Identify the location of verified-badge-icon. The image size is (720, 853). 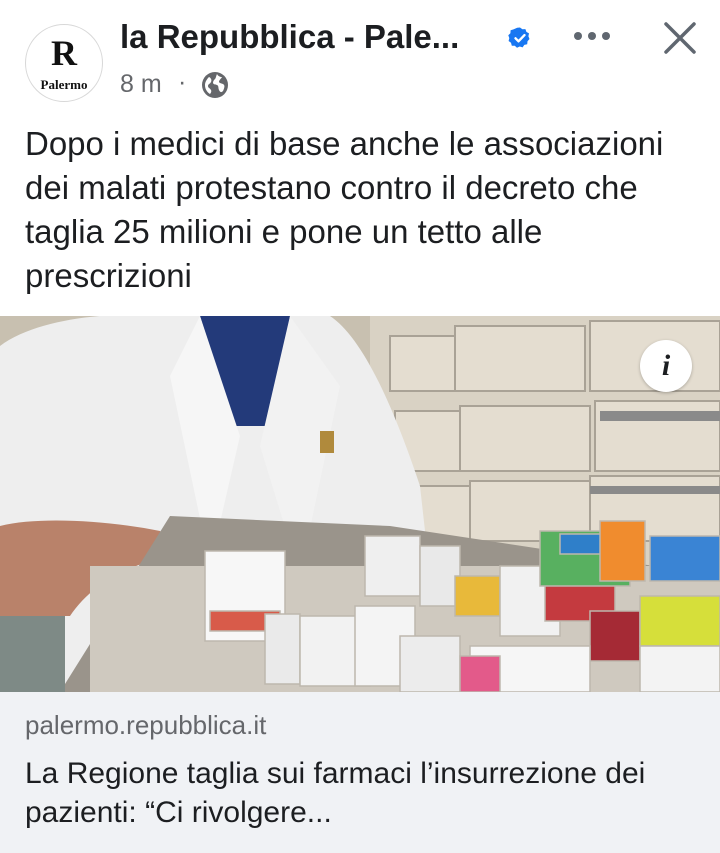
(519, 37).